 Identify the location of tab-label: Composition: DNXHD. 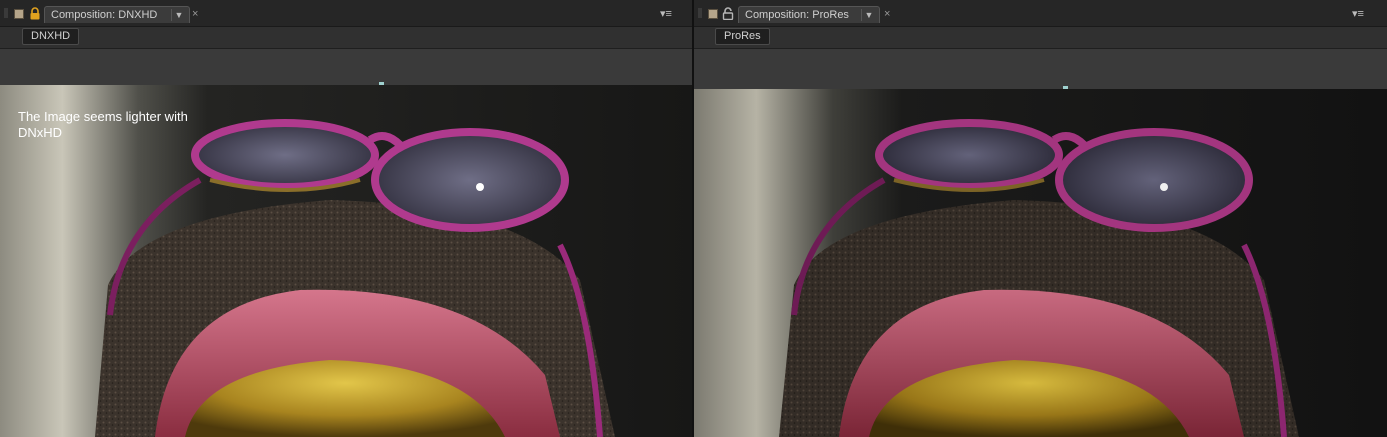
(104, 15).